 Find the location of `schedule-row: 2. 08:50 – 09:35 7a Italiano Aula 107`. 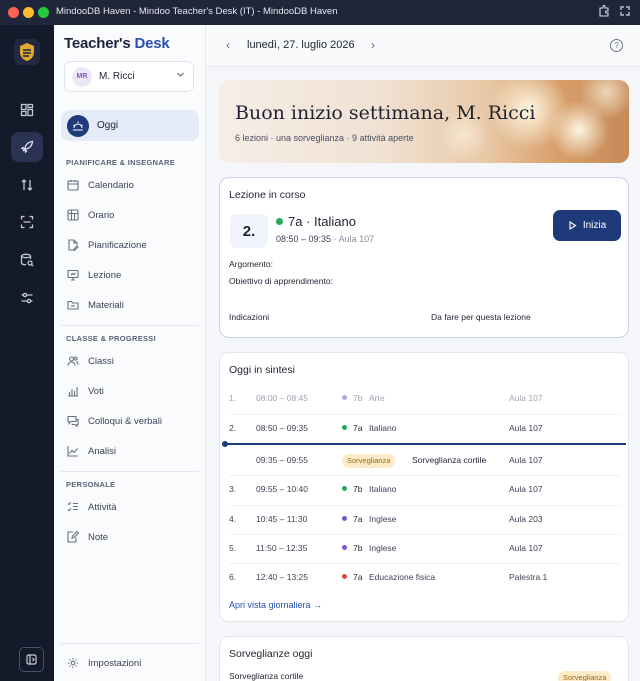

schedule-row: 2. 08:50 – 09:35 7a Italiano Aula 107 is located at coordinates (425, 428).